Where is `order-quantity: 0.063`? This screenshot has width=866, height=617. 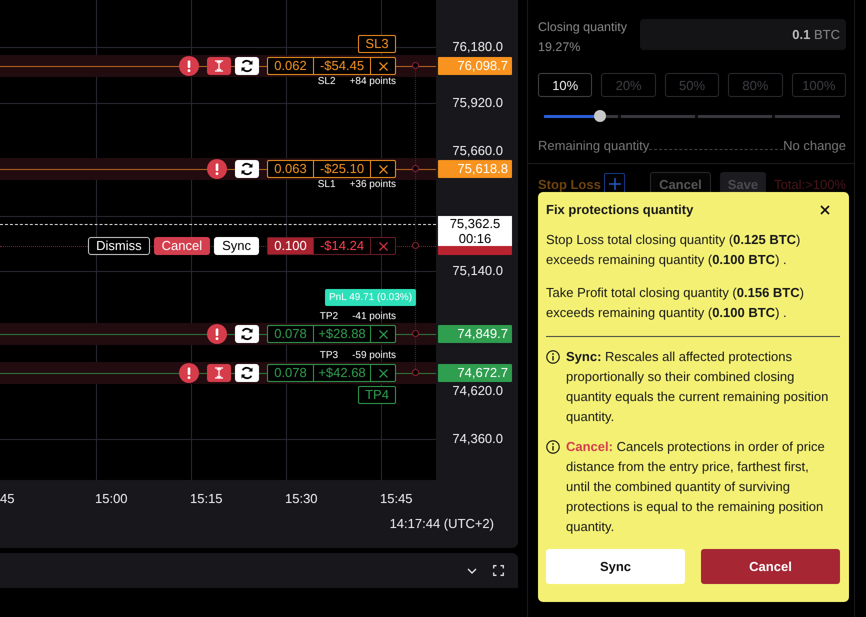
order-quantity: 0.063 is located at coordinates (291, 169).